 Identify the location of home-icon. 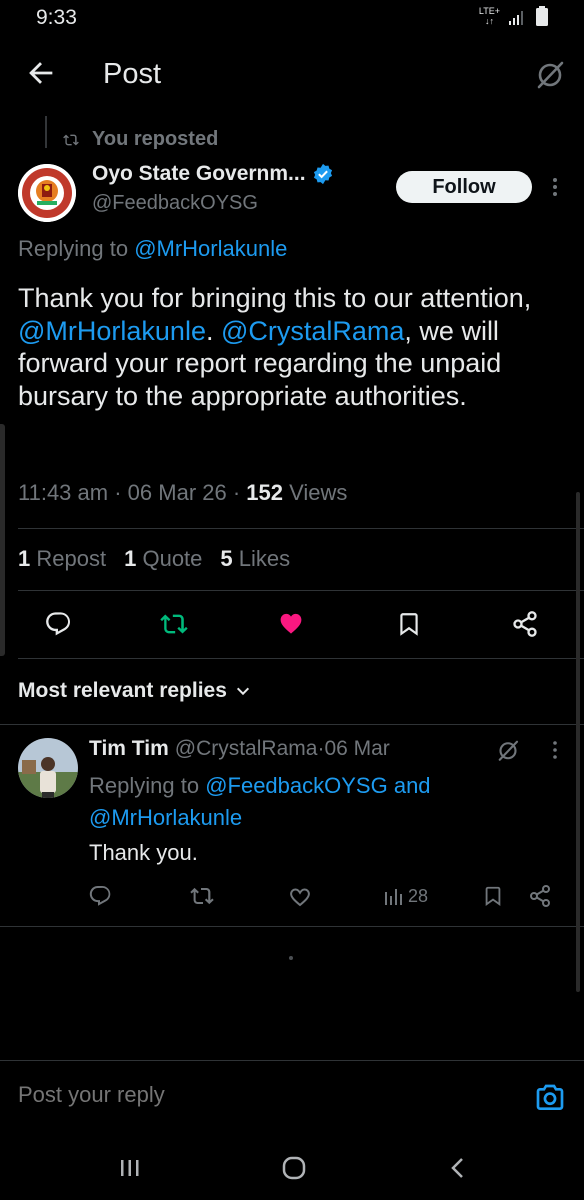
(294, 1168).